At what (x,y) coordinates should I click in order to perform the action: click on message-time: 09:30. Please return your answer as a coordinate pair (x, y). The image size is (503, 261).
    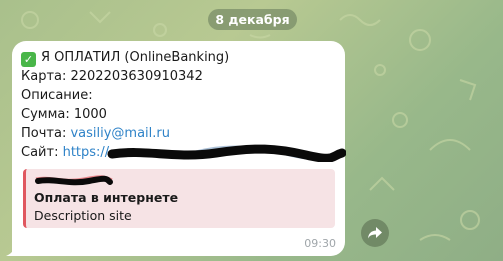
    Looking at the image, I should click on (320, 243).